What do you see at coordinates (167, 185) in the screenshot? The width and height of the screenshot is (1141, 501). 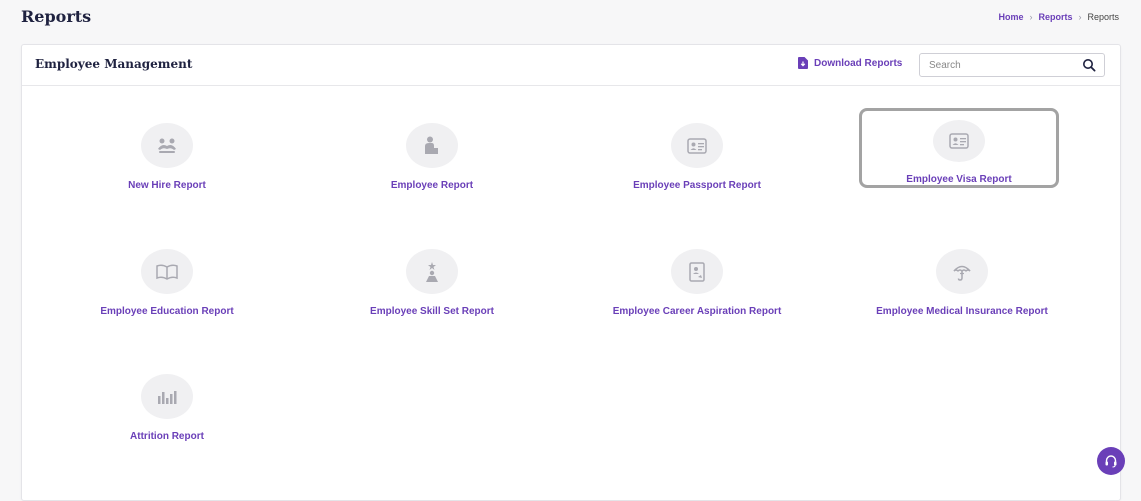 I see `report-label: New Hire Report` at bounding box center [167, 185].